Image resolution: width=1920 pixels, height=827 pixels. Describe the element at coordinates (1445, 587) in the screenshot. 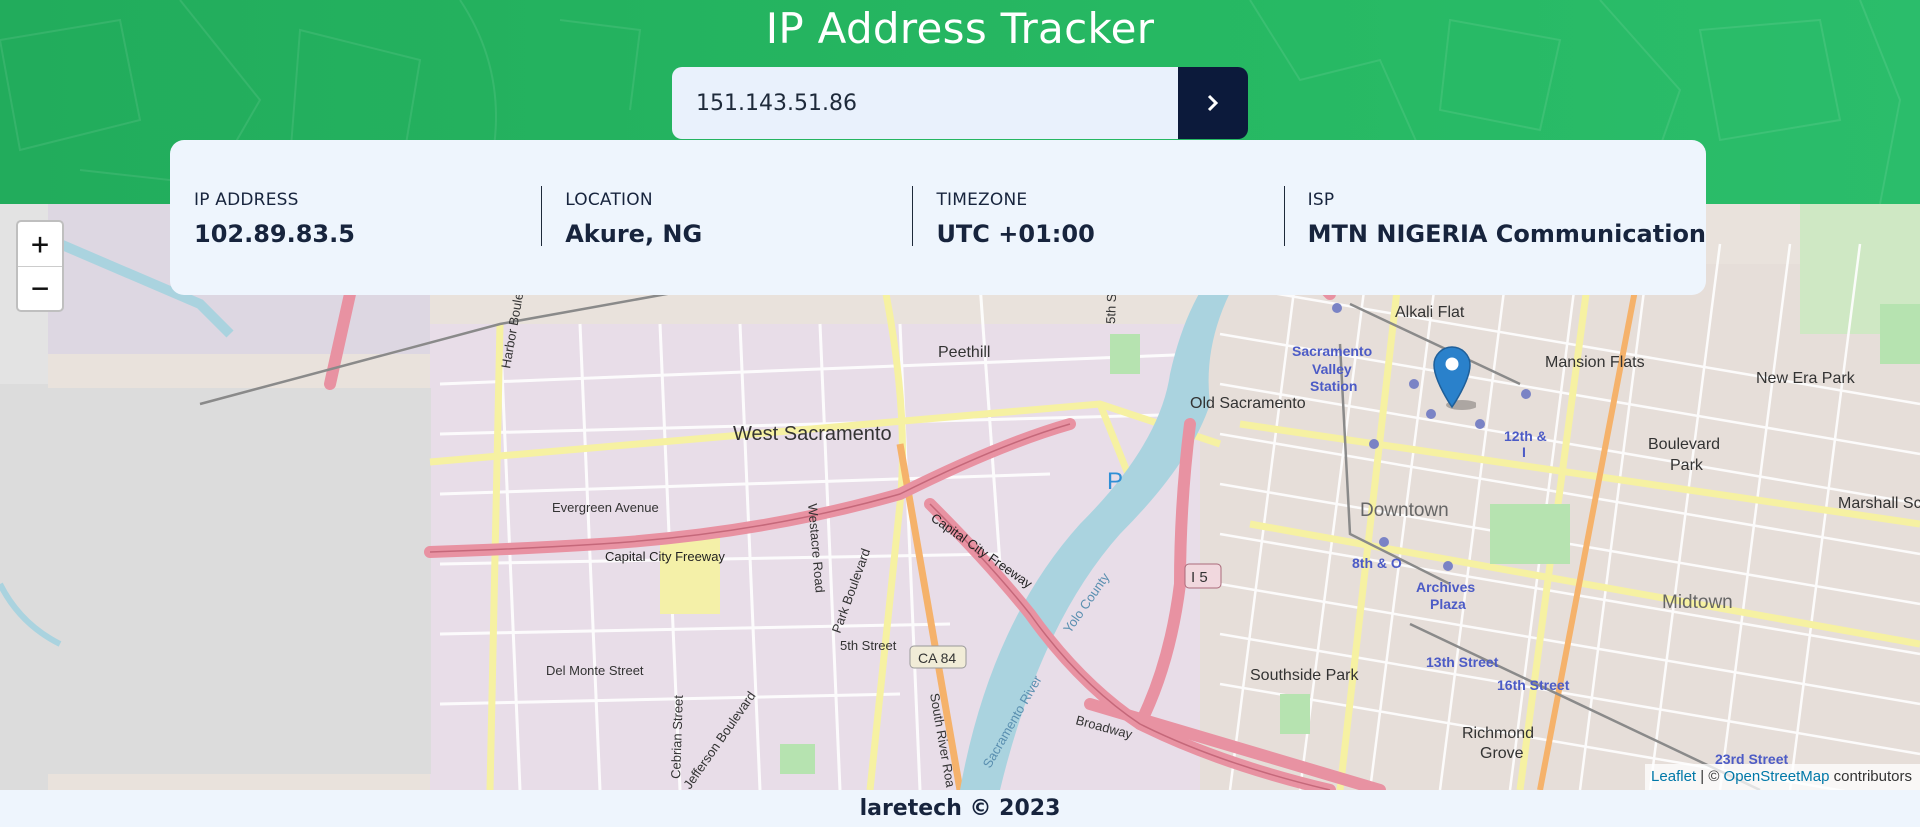

I see `map-label-archives: Archives` at that location.